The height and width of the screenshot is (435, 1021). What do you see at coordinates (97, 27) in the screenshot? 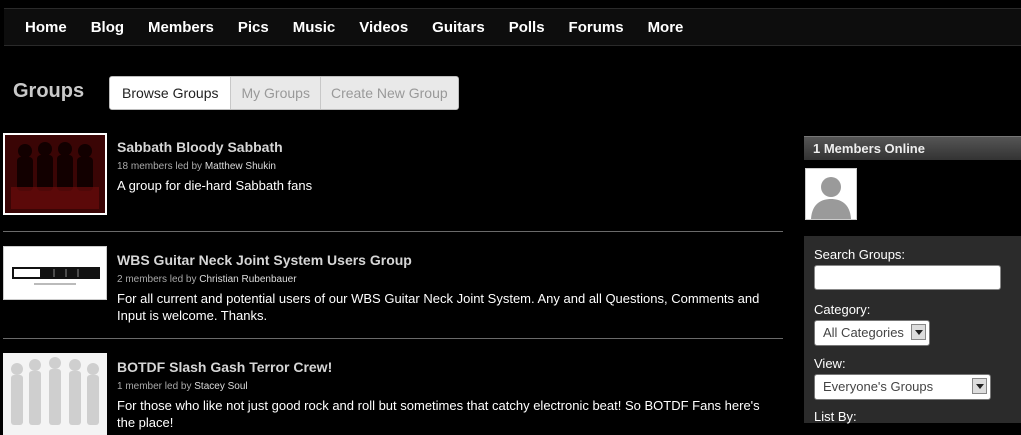
I see `nav-blog: Blog` at bounding box center [97, 27].